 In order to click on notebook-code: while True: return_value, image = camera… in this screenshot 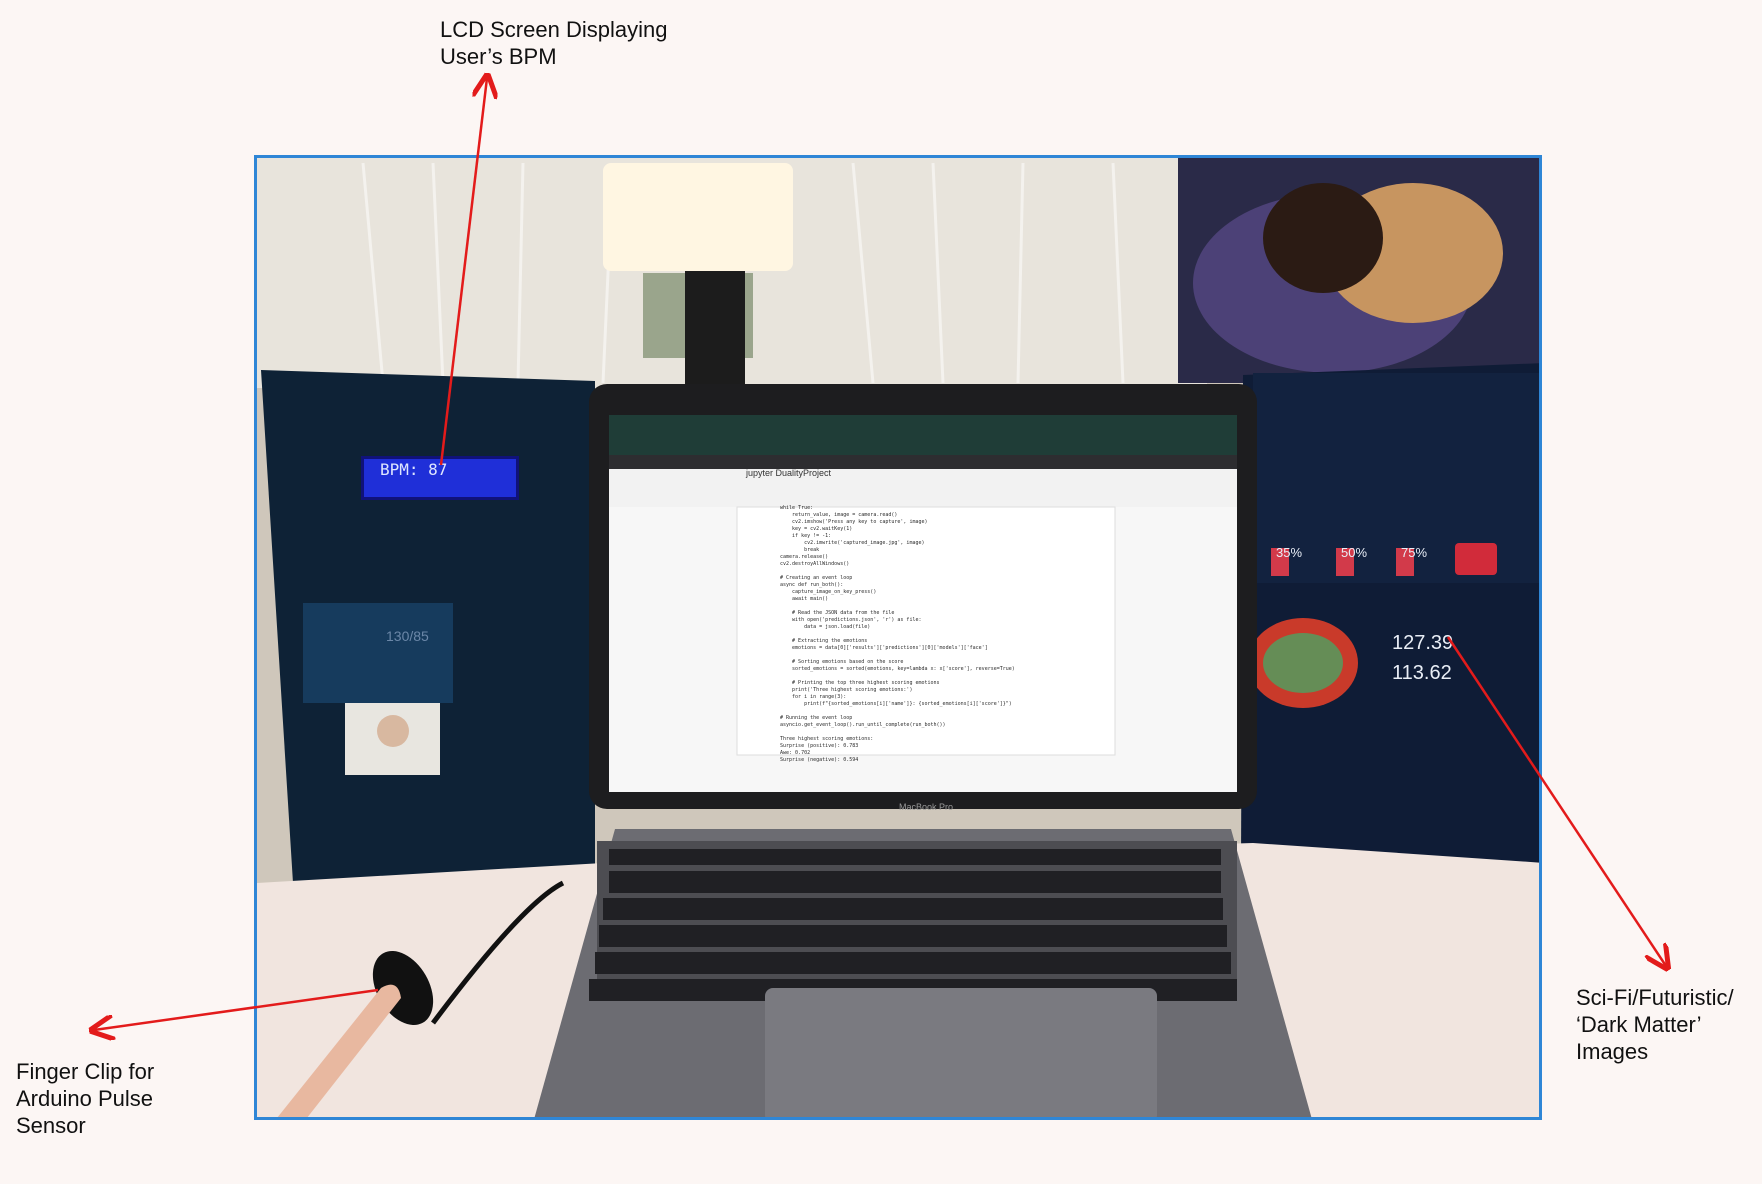, I will do `click(897, 634)`.